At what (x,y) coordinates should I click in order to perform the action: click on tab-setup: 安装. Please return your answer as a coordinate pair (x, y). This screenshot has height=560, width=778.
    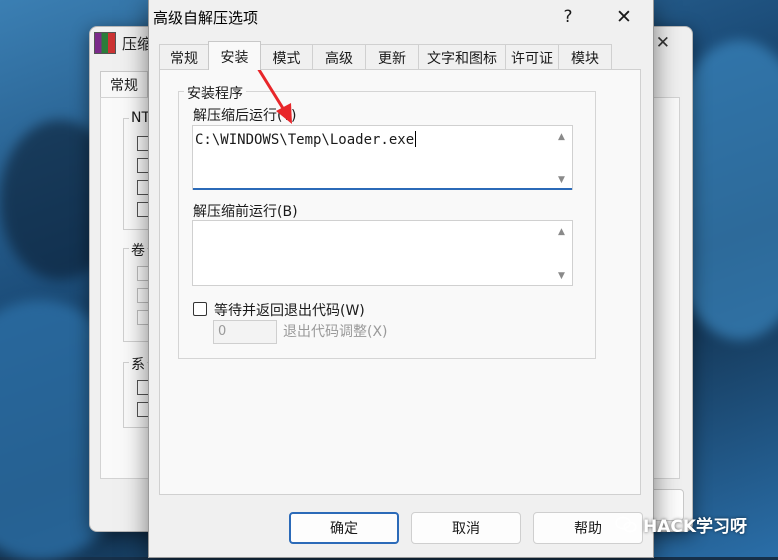
    Looking at the image, I should click on (234, 55).